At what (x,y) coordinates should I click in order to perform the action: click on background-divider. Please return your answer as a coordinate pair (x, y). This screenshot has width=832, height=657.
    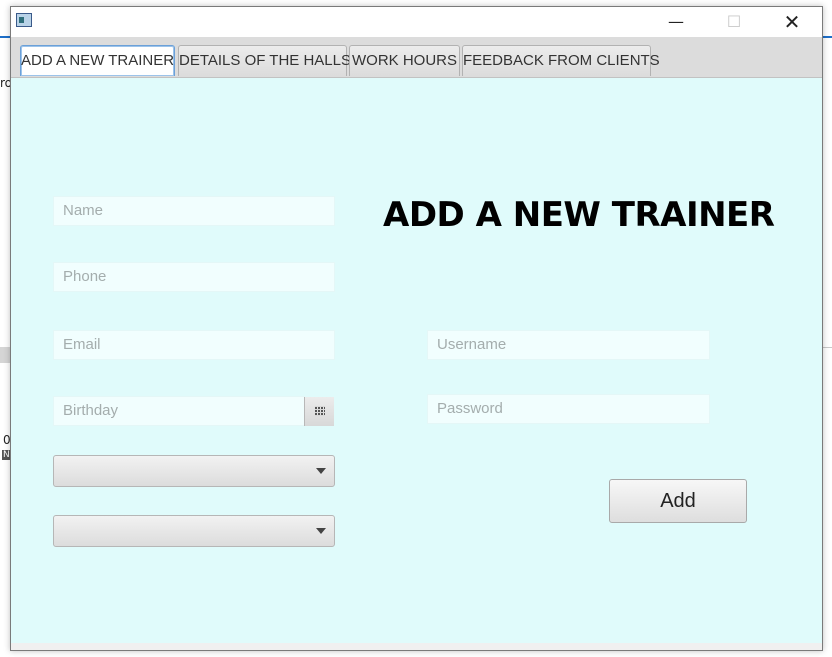
    Looking at the image, I should click on (827, 347).